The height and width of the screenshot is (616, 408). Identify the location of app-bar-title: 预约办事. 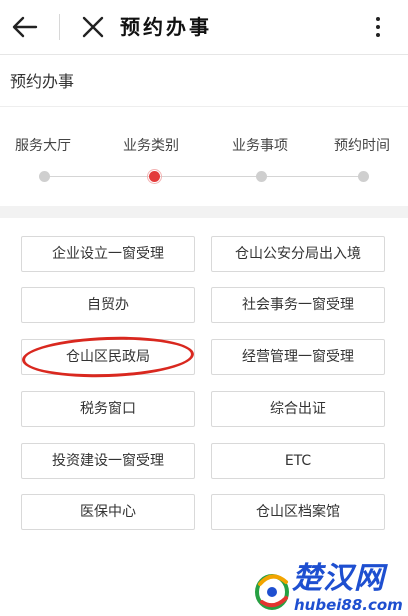
(166, 27).